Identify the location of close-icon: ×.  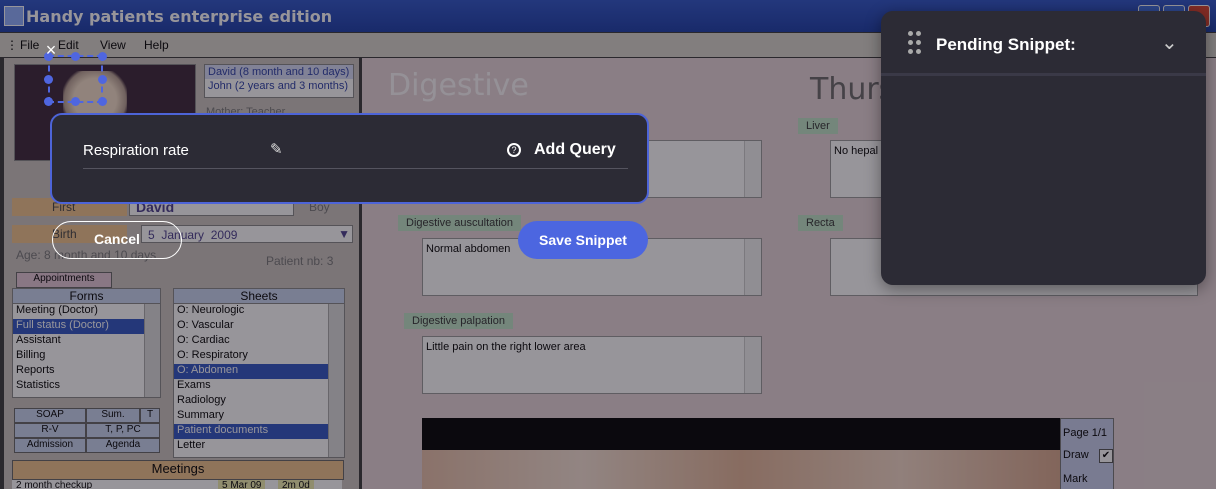
(51, 50).